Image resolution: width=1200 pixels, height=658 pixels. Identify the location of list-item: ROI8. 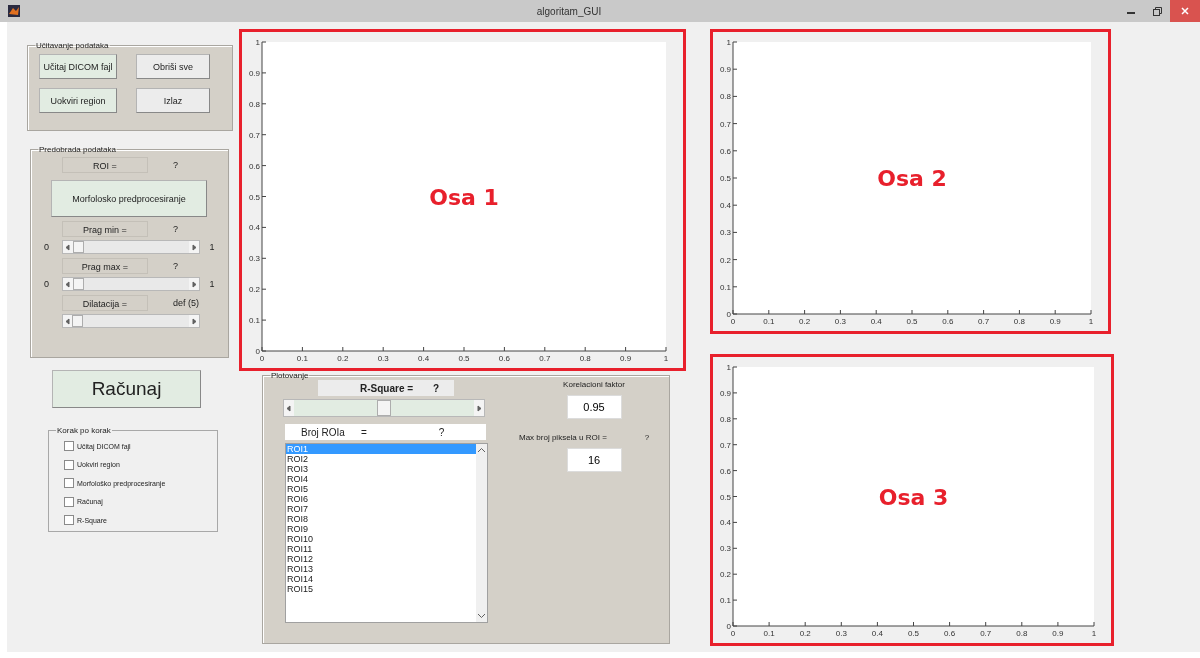
(381, 519).